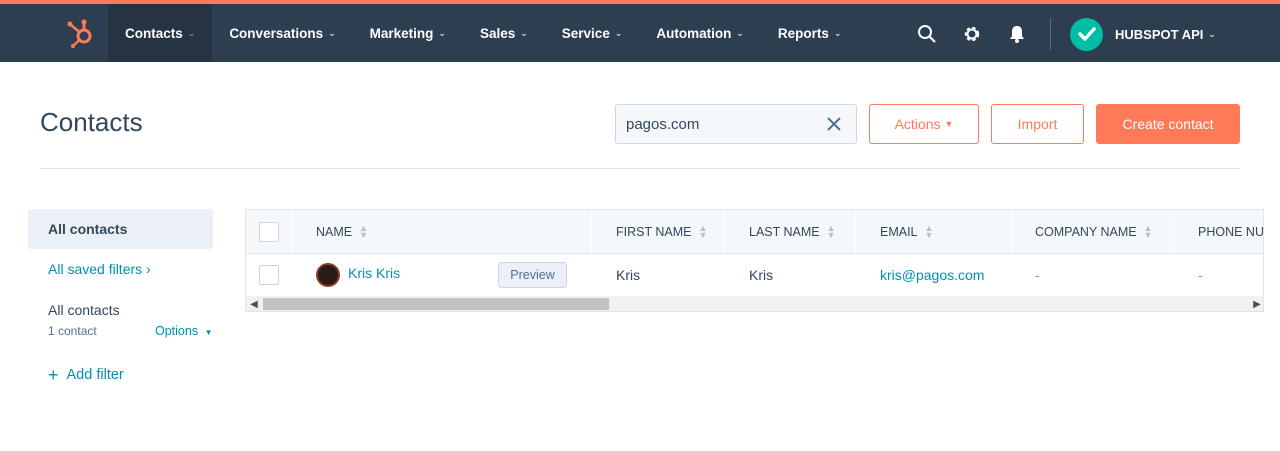 Image resolution: width=1280 pixels, height=451 pixels. I want to click on preview-label: Preview, so click(532, 275).